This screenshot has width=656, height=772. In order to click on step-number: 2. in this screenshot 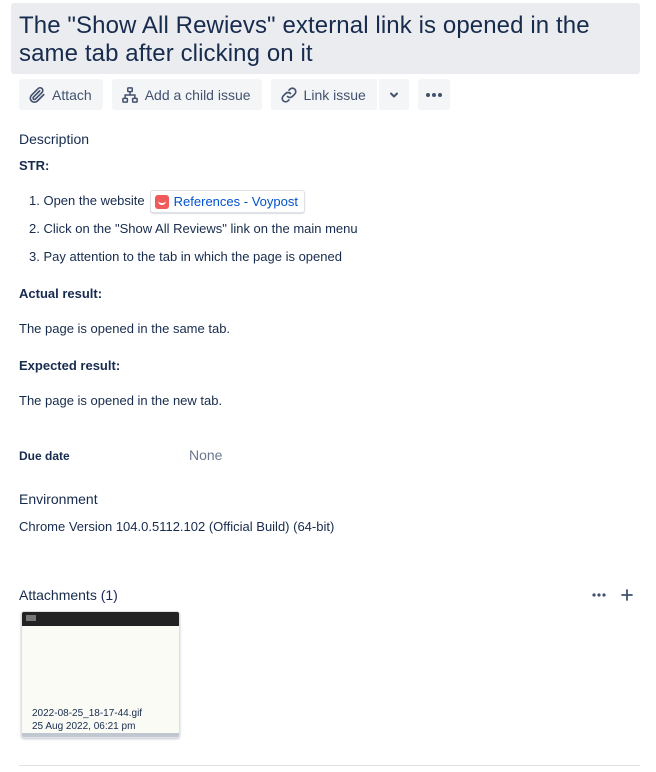, I will do `click(34, 228)`.